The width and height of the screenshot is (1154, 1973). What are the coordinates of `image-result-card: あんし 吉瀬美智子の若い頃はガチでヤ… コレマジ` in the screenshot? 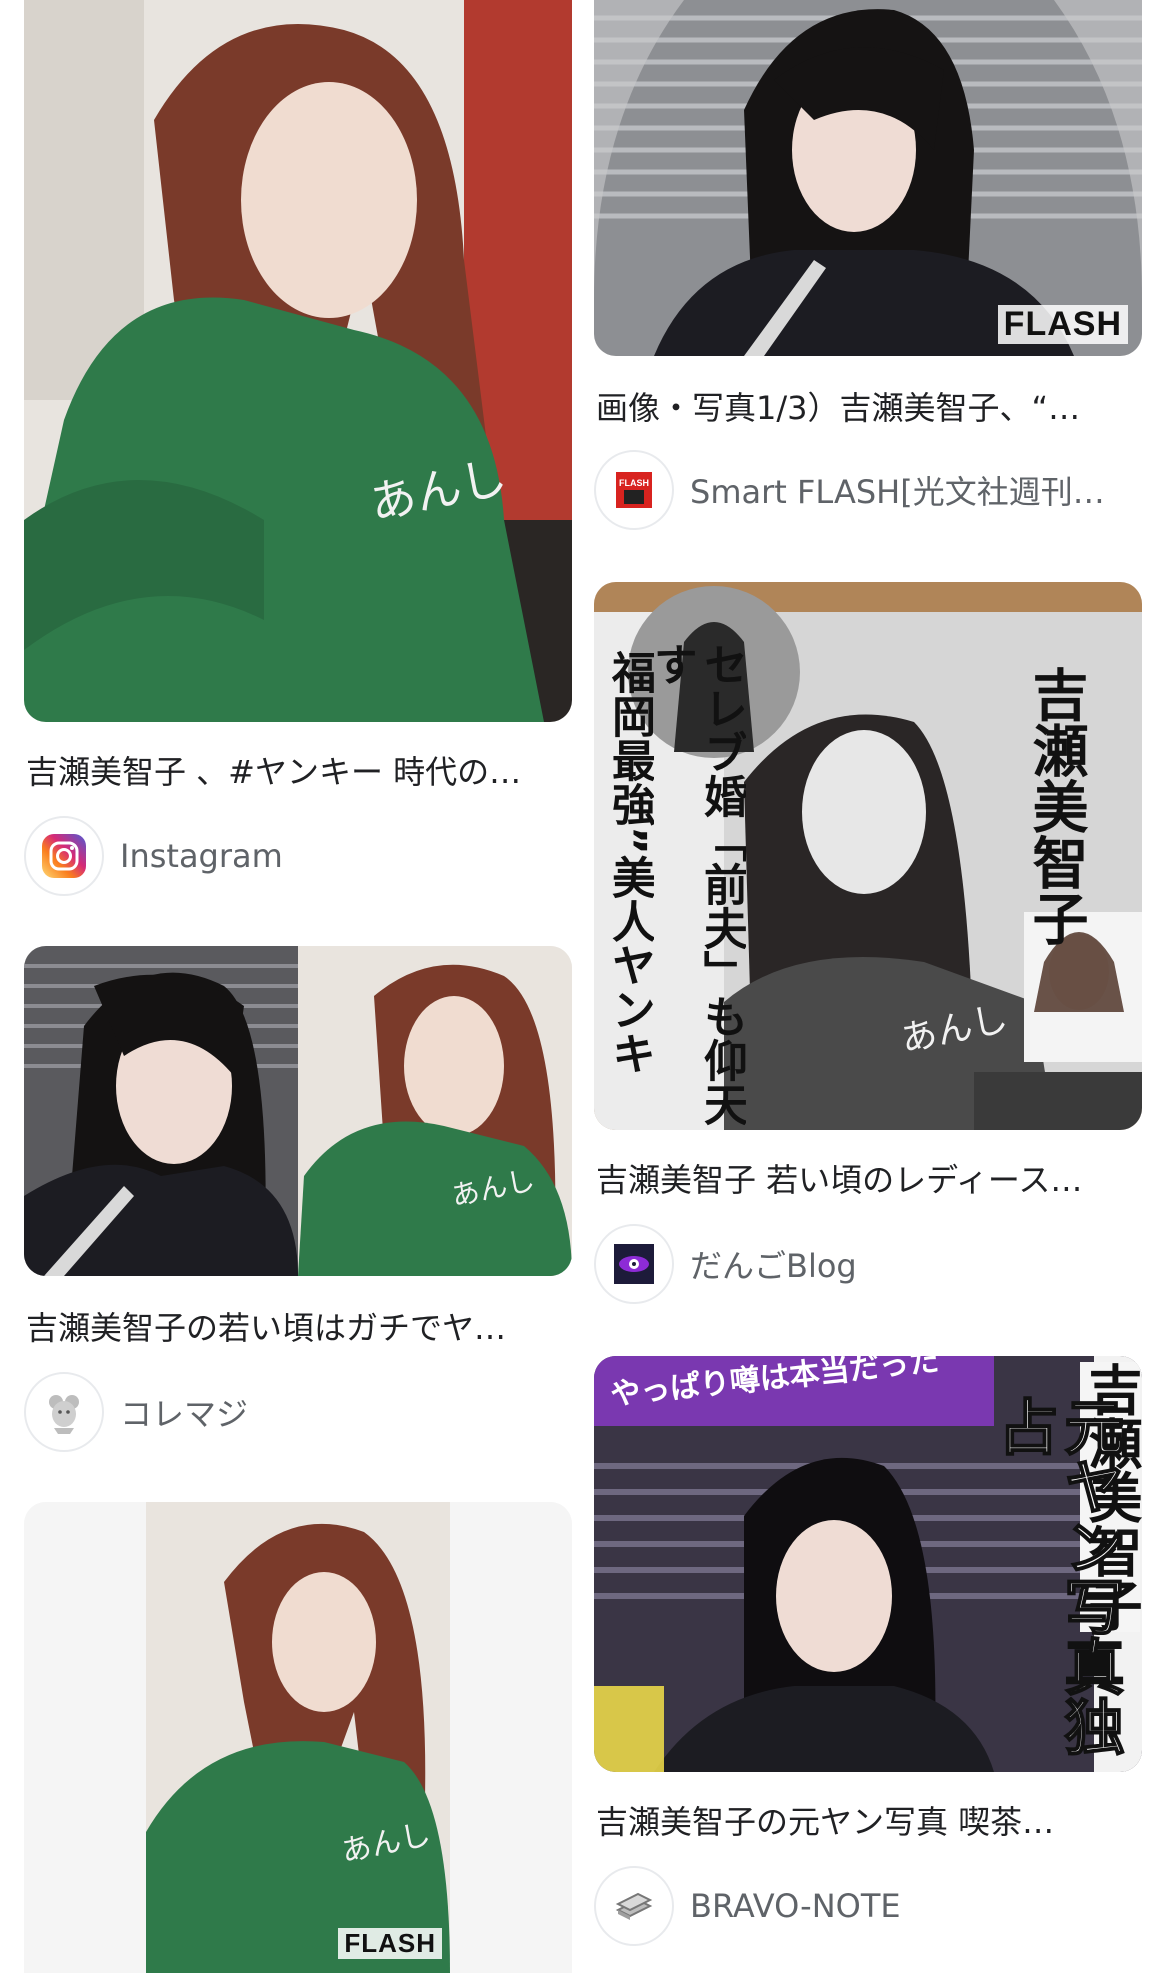 It's located at (298, 1199).